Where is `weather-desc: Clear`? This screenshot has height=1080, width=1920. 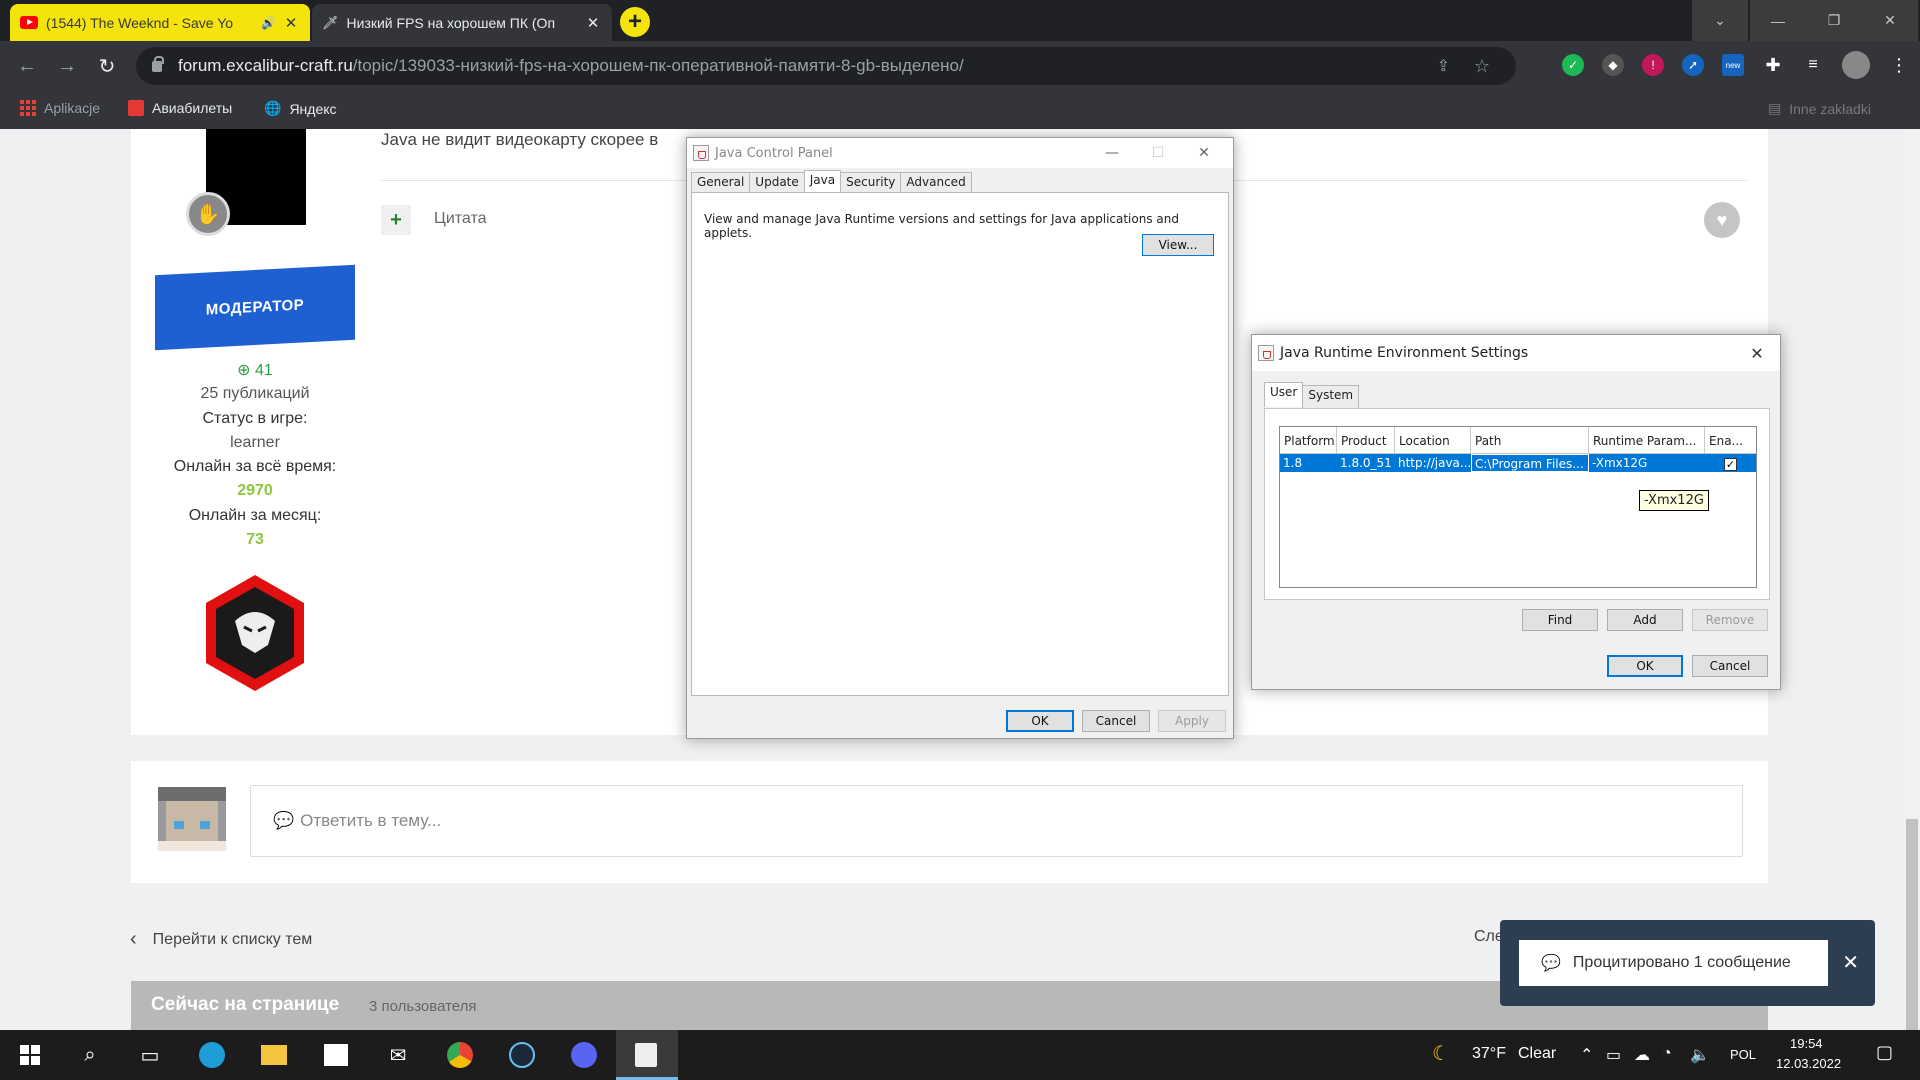
weather-desc: Clear is located at coordinates (1537, 1054).